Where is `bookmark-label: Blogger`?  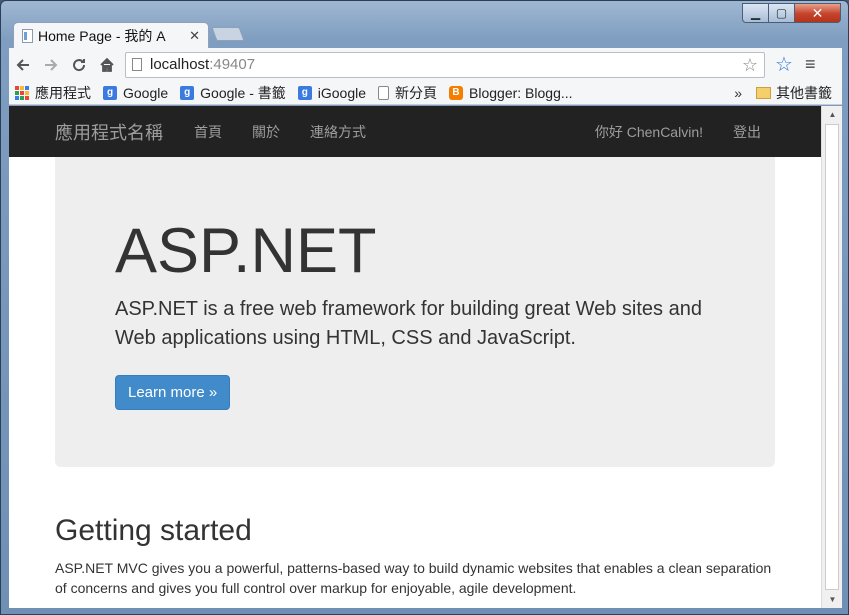
bookmark-label: Blogger is located at coordinates (521, 92).